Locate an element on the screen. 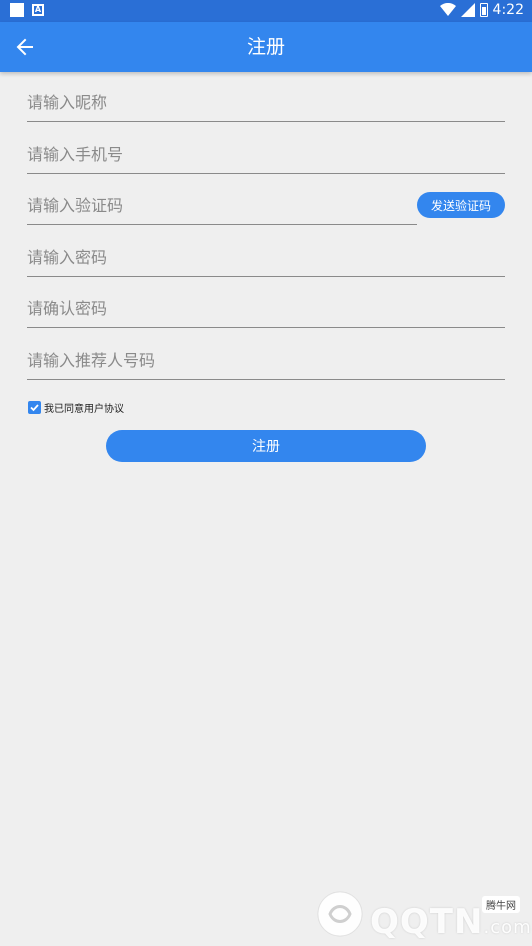 This screenshot has height=946, width=532. watermark-logo-icon is located at coordinates (340, 914).